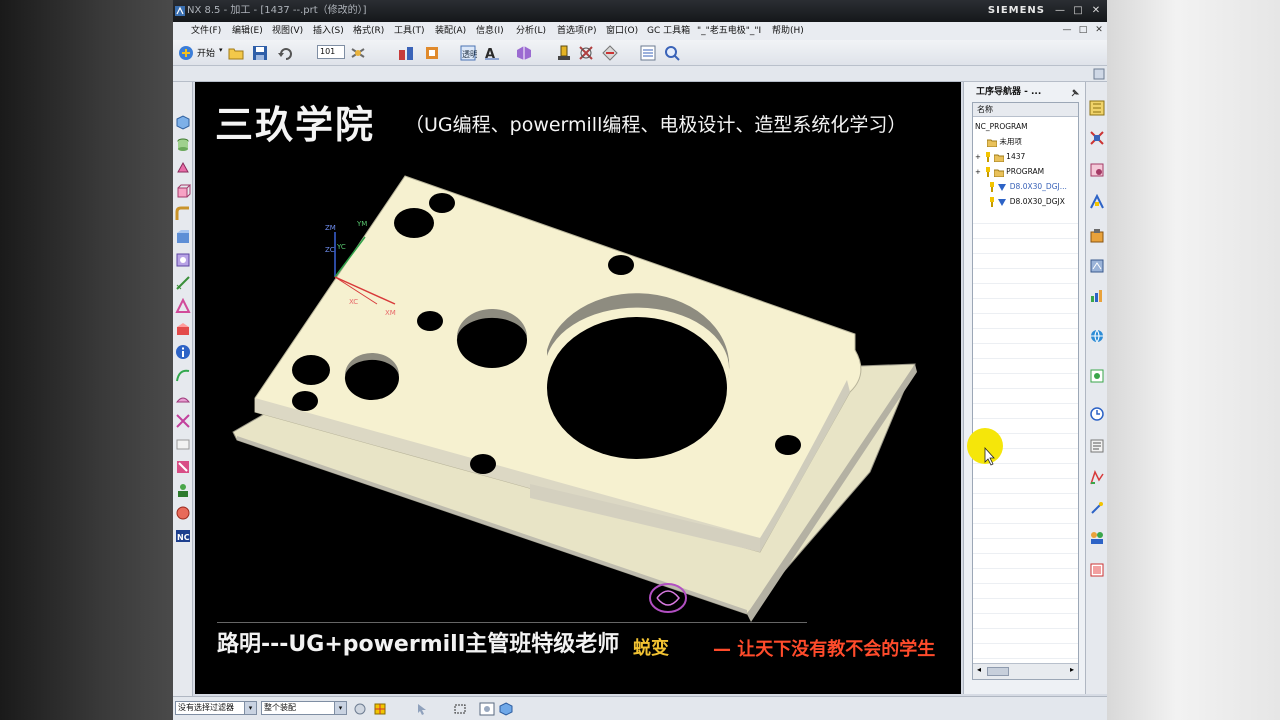 The width and height of the screenshot is (1280, 720). I want to click on tool-holder-icon, so click(564, 53).